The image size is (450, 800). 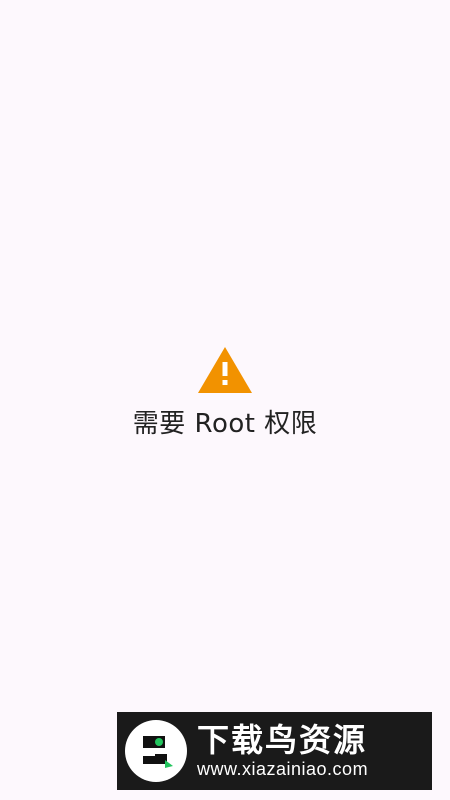 I want to click on watermark-banner: 下载鸟资源 www.xiazainiao.com, so click(x=274, y=751).